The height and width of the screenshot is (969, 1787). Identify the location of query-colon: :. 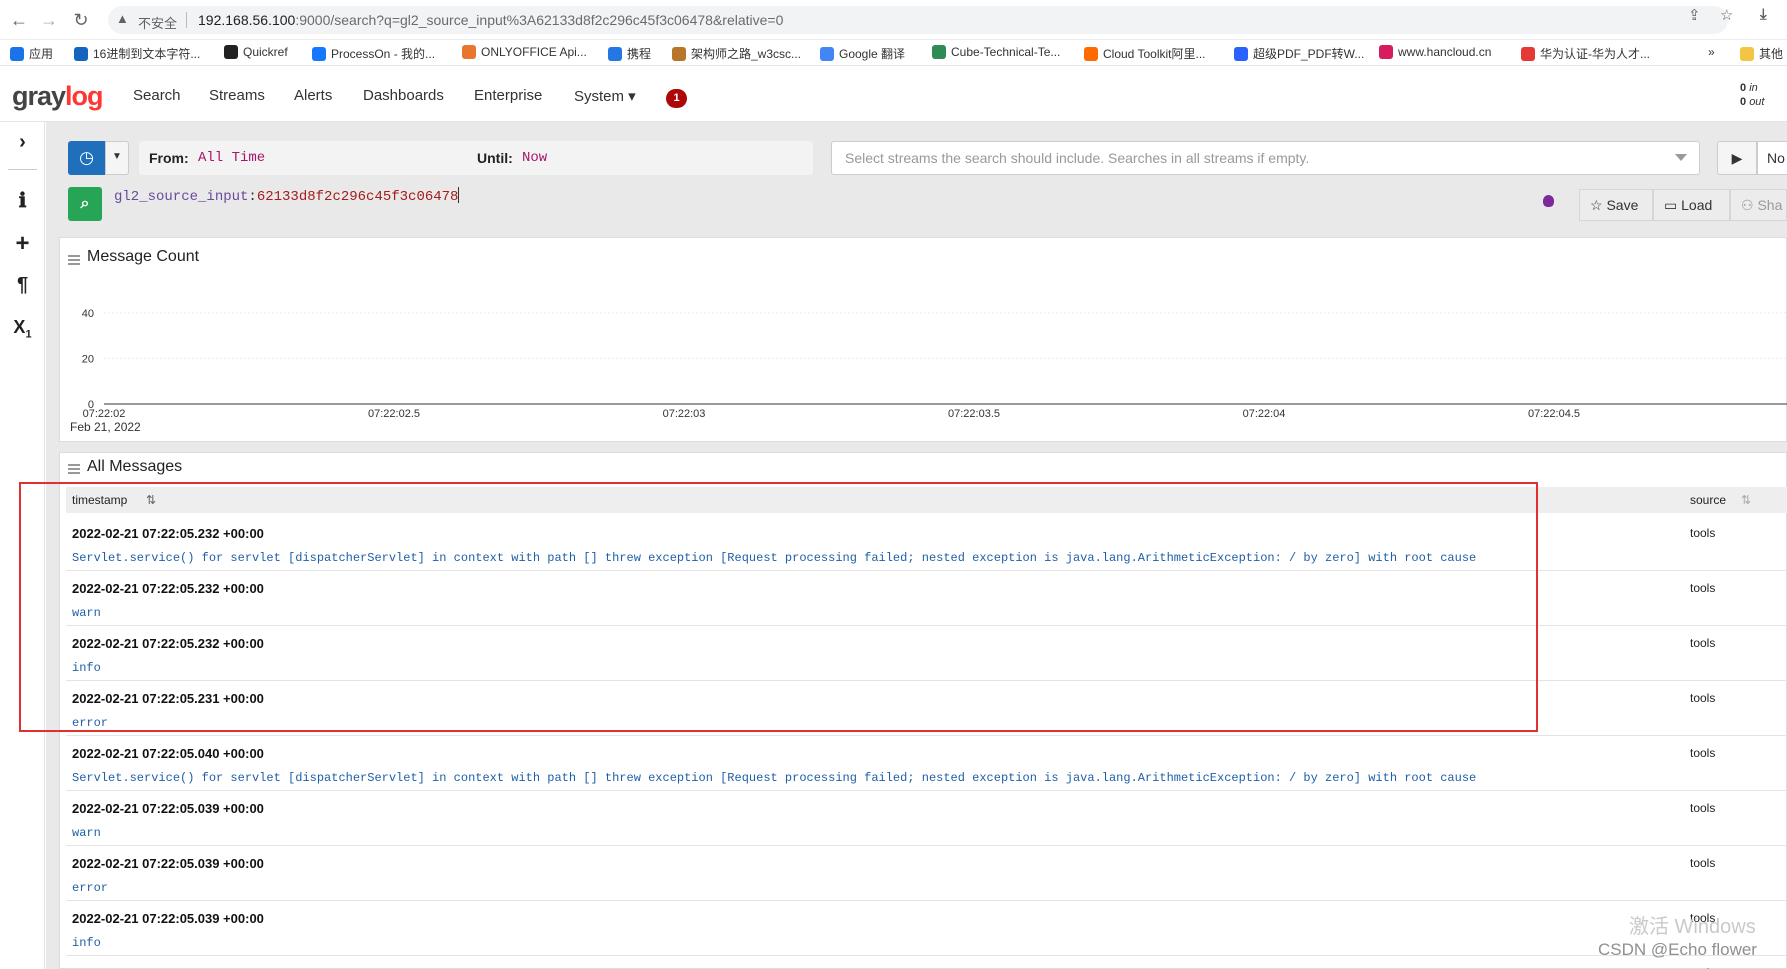
(252, 197).